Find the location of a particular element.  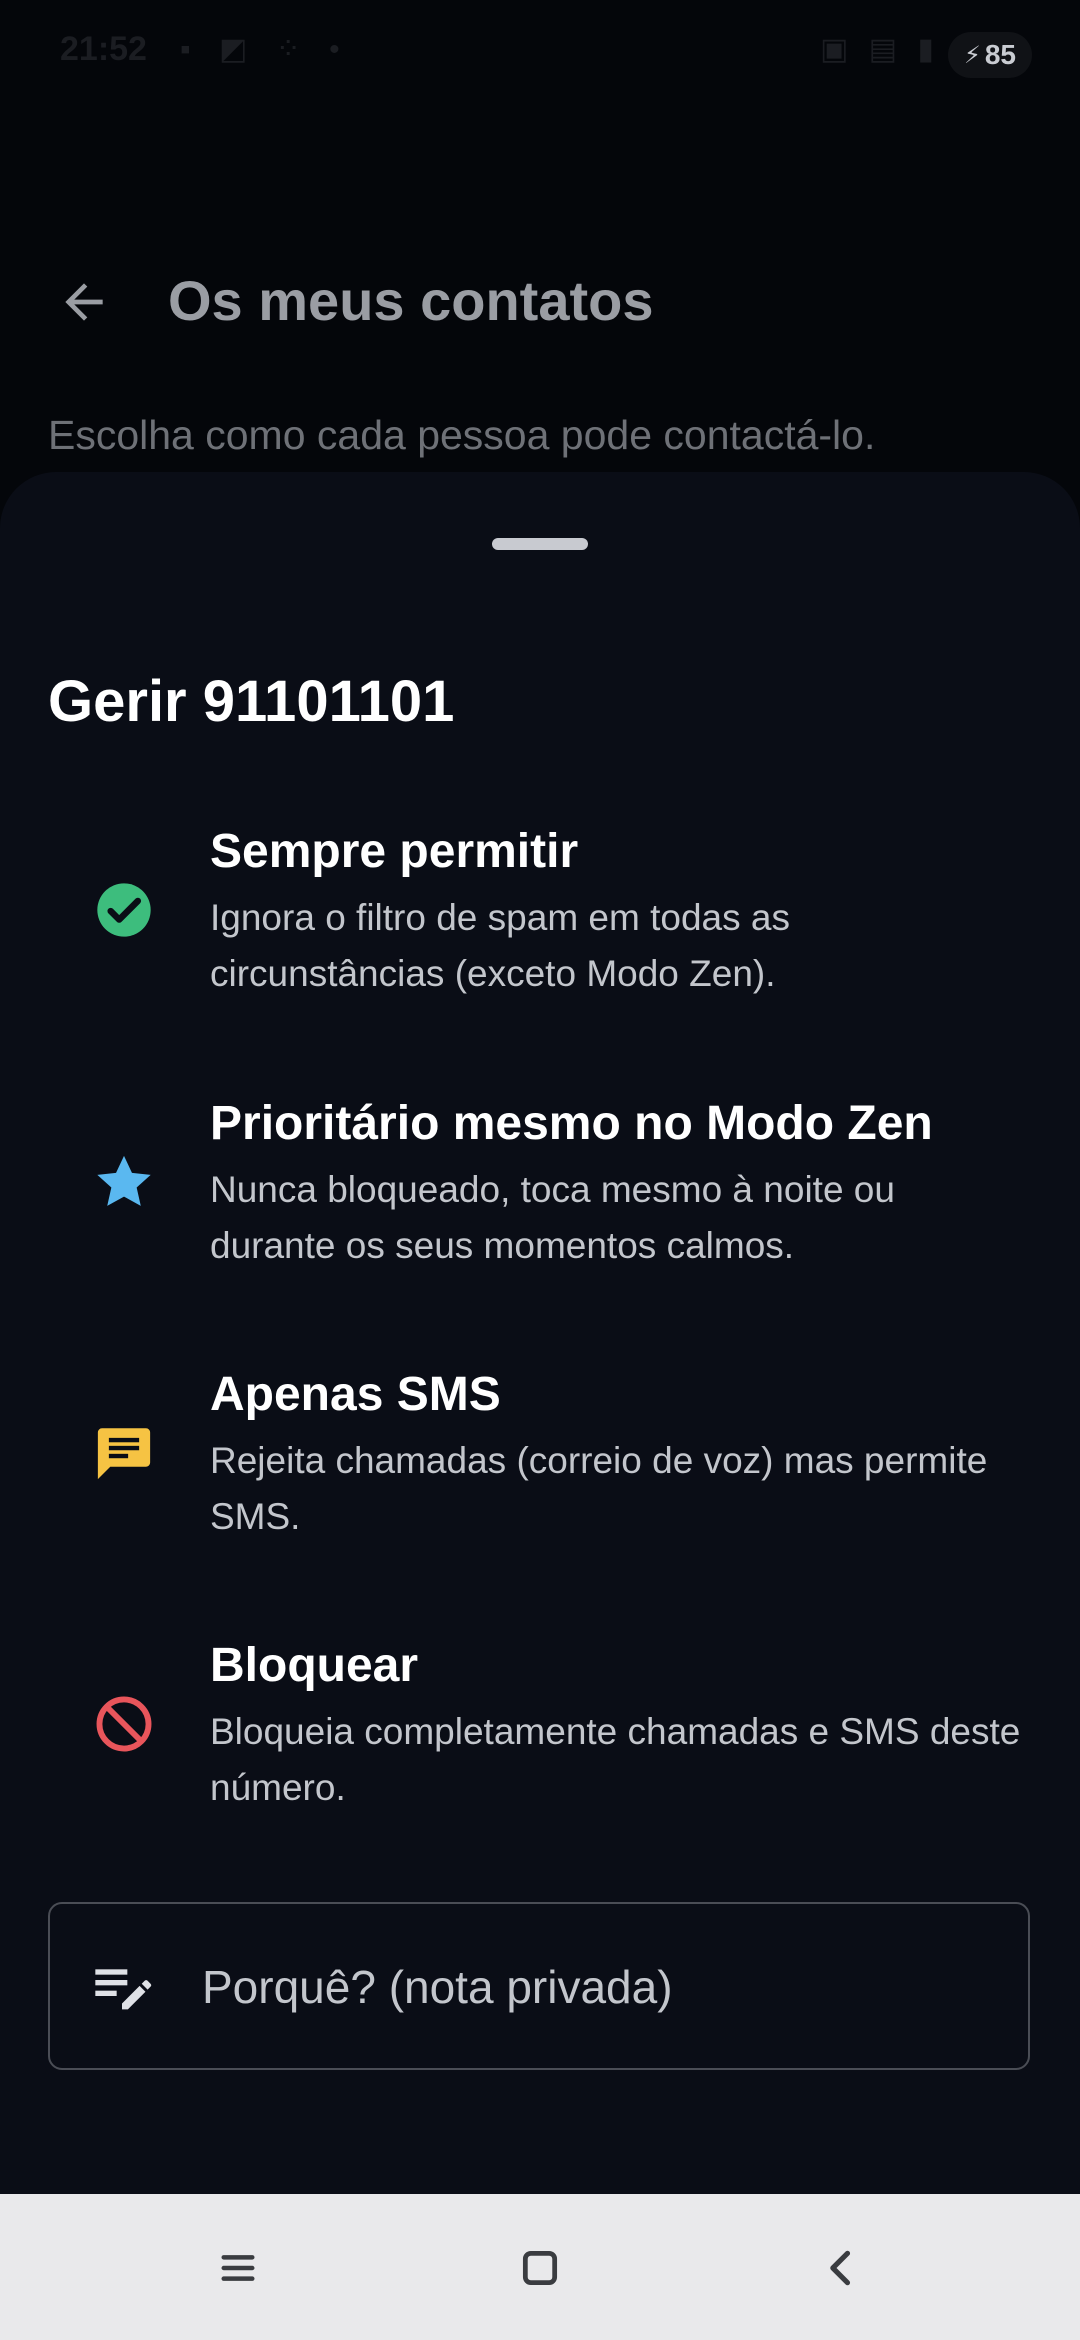

home-square-icon is located at coordinates (540, 2268).